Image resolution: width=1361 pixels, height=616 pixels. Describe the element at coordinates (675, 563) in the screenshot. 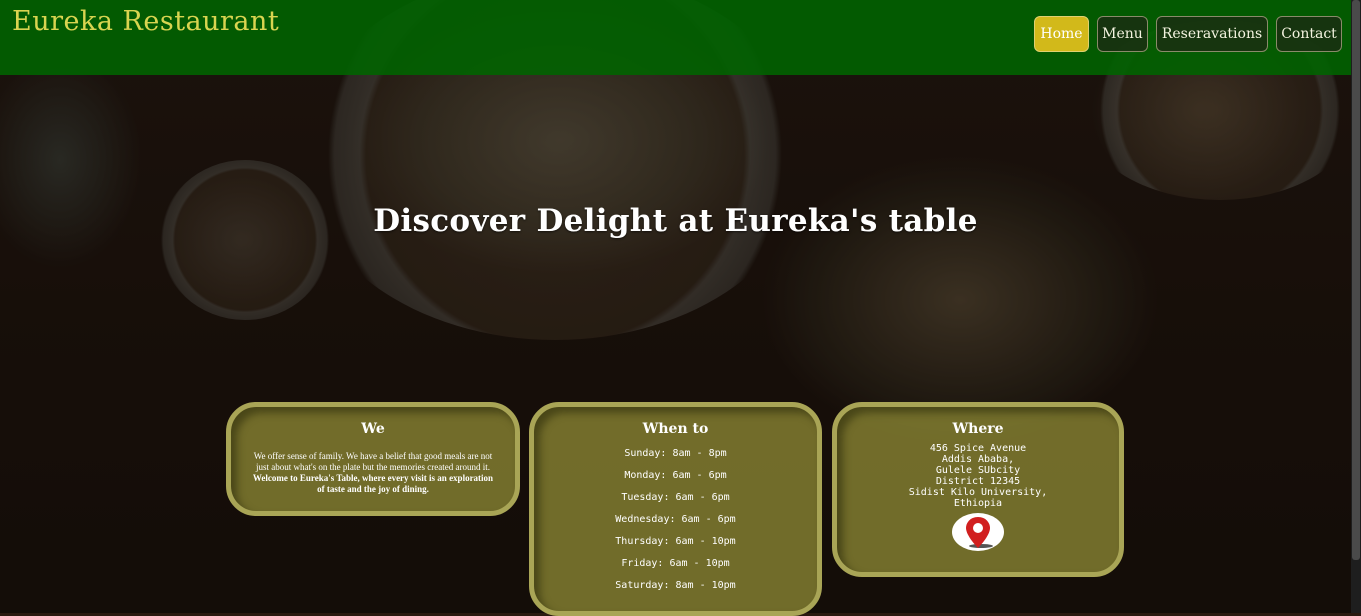

I see `hours-friday: Friday: 6am - 10pm` at that location.